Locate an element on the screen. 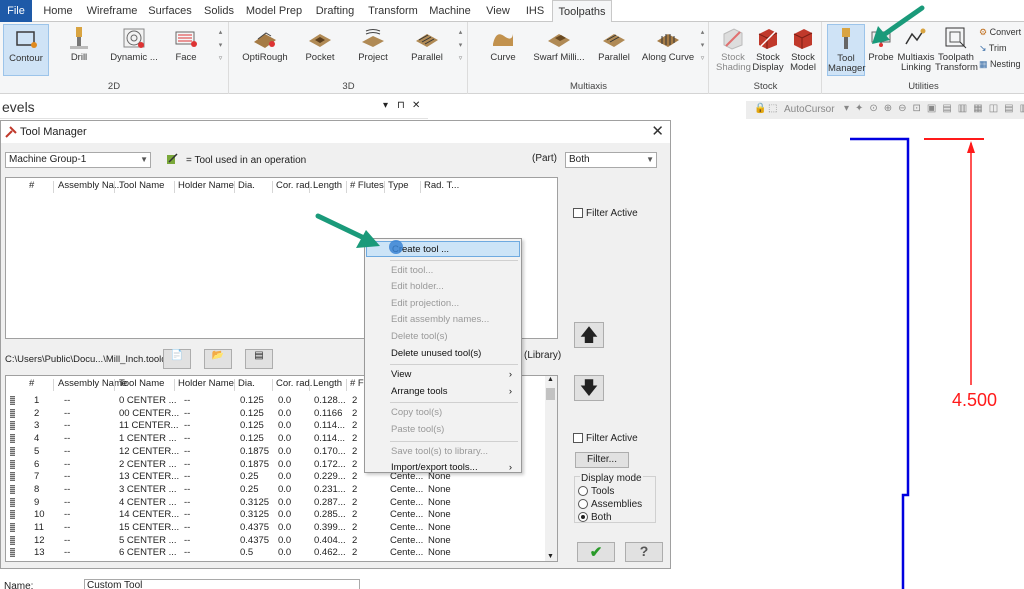 Image resolution: width=1024 pixels, height=589 pixels. scroll-up-icon: ▲ is located at coordinates (550, 379).